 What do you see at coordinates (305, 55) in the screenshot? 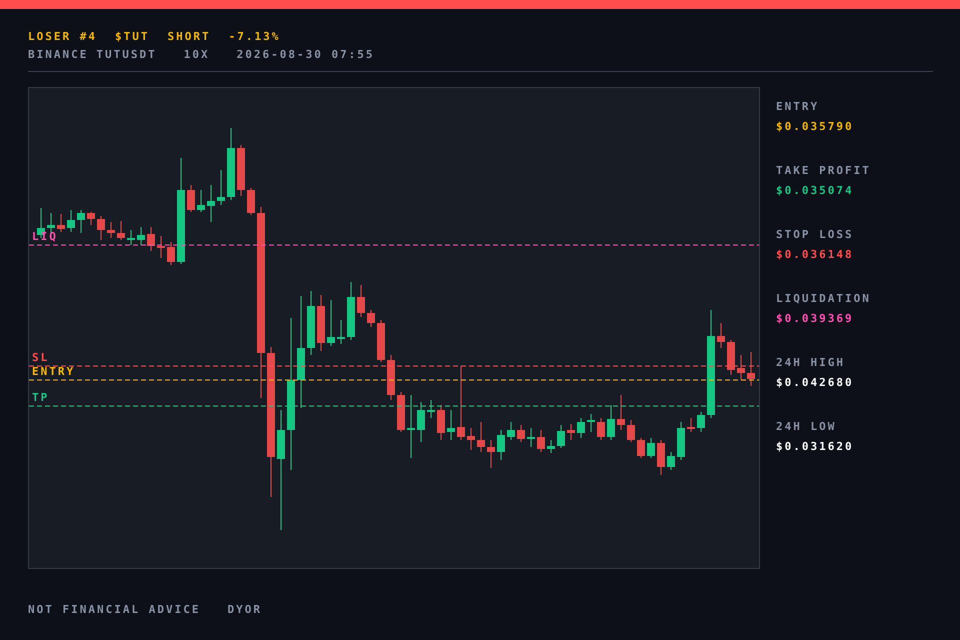
I see `timestamp: 2026-08-30 07:55` at bounding box center [305, 55].